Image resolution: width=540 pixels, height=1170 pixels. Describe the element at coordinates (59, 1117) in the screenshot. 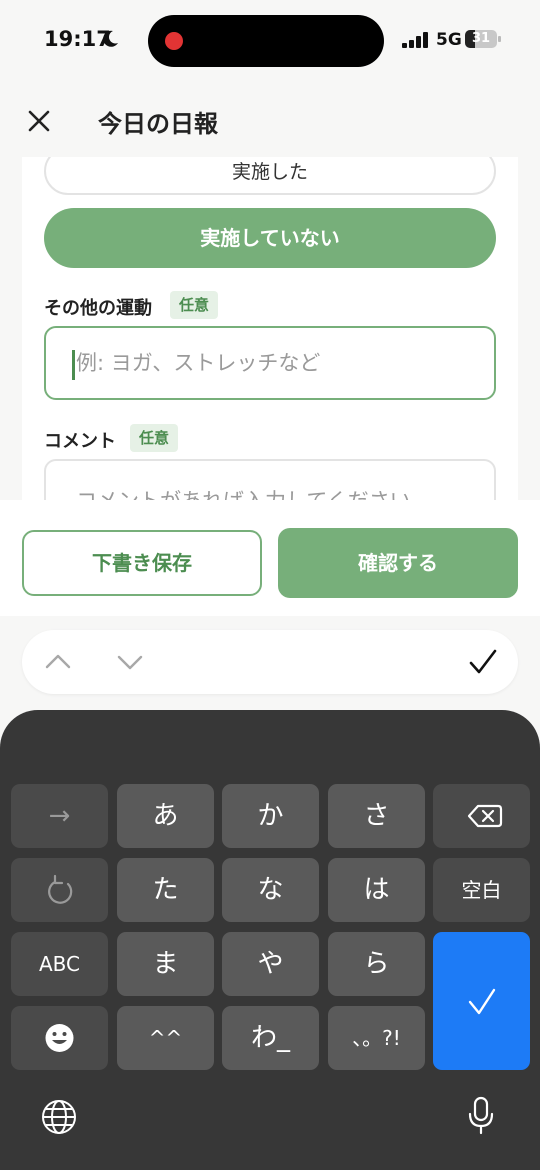

I see `globe-icon` at that location.